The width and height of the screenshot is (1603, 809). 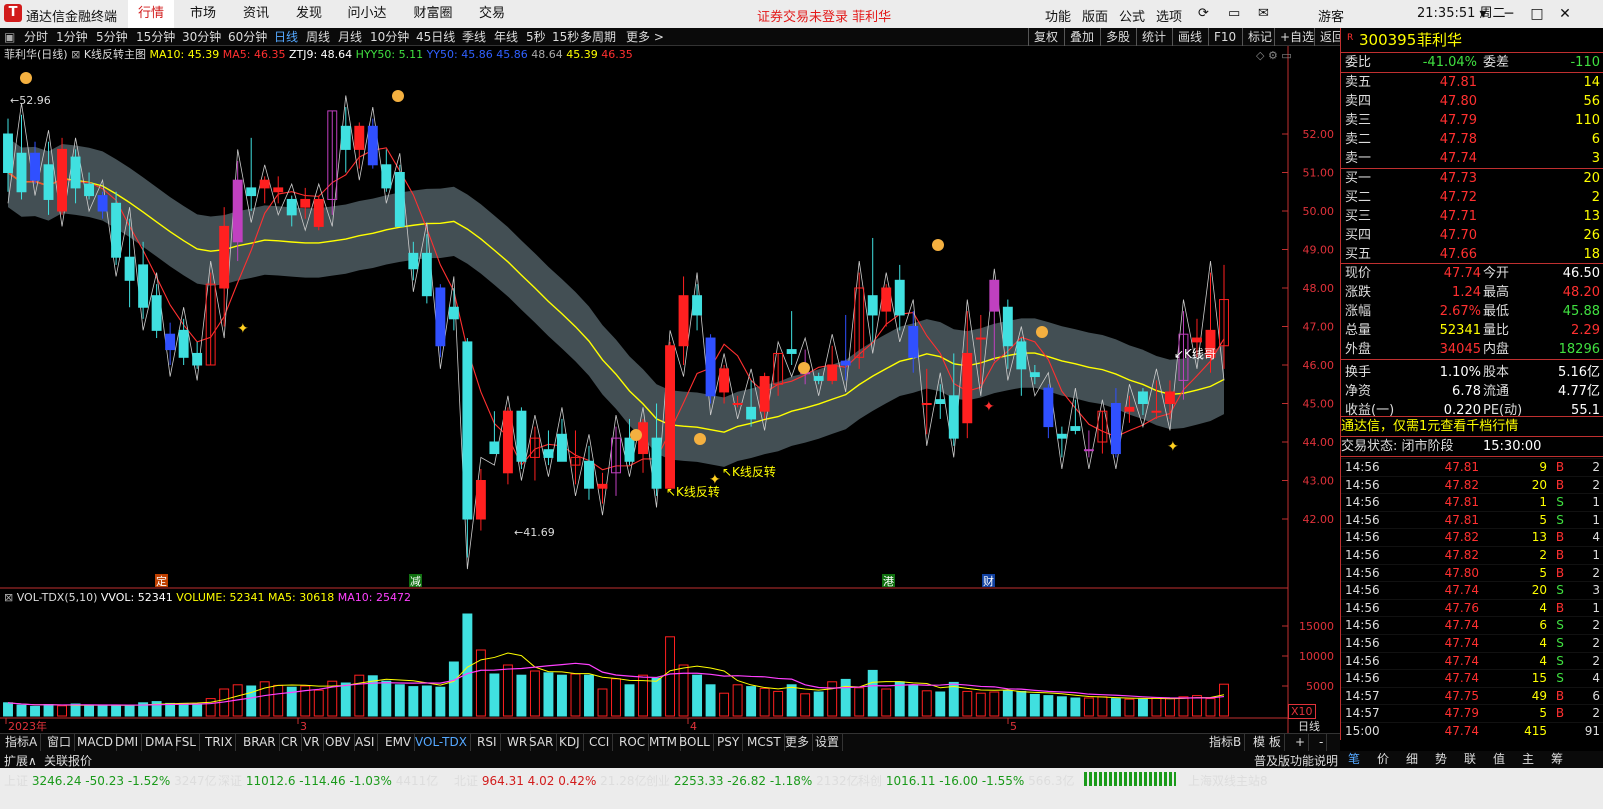 What do you see at coordinates (318, 37) in the screenshot?
I see `period-7: 周线` at bounding box center [318, 37].